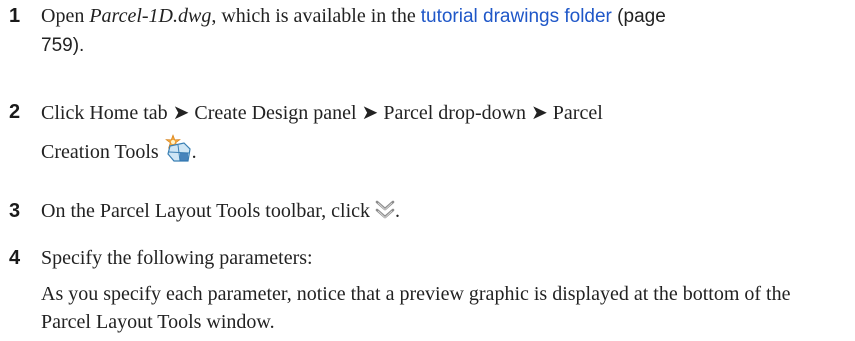 This screenshot has width=855, height=341. What do you see at coordinates (516, 16) in the screenshot?
I see `tutorial-drawings-folder-link: tutorial drawings folder` at bounding box center [516, 16].